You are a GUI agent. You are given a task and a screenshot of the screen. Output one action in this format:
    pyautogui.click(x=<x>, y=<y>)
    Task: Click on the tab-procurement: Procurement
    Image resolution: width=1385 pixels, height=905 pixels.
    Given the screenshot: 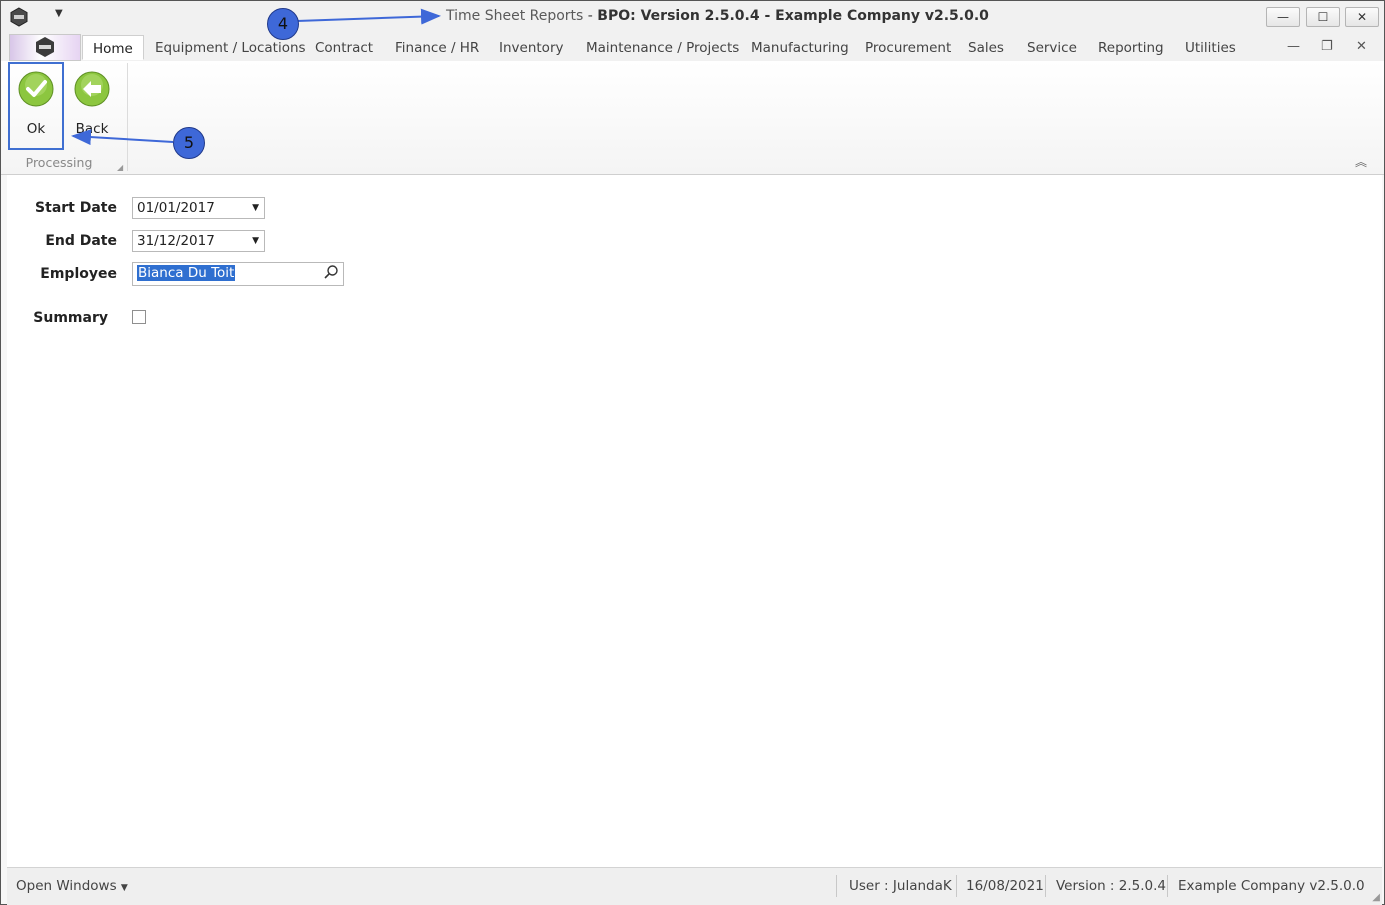 What is the action you would take?
    pyautogui.click(x=908, y=48)
    